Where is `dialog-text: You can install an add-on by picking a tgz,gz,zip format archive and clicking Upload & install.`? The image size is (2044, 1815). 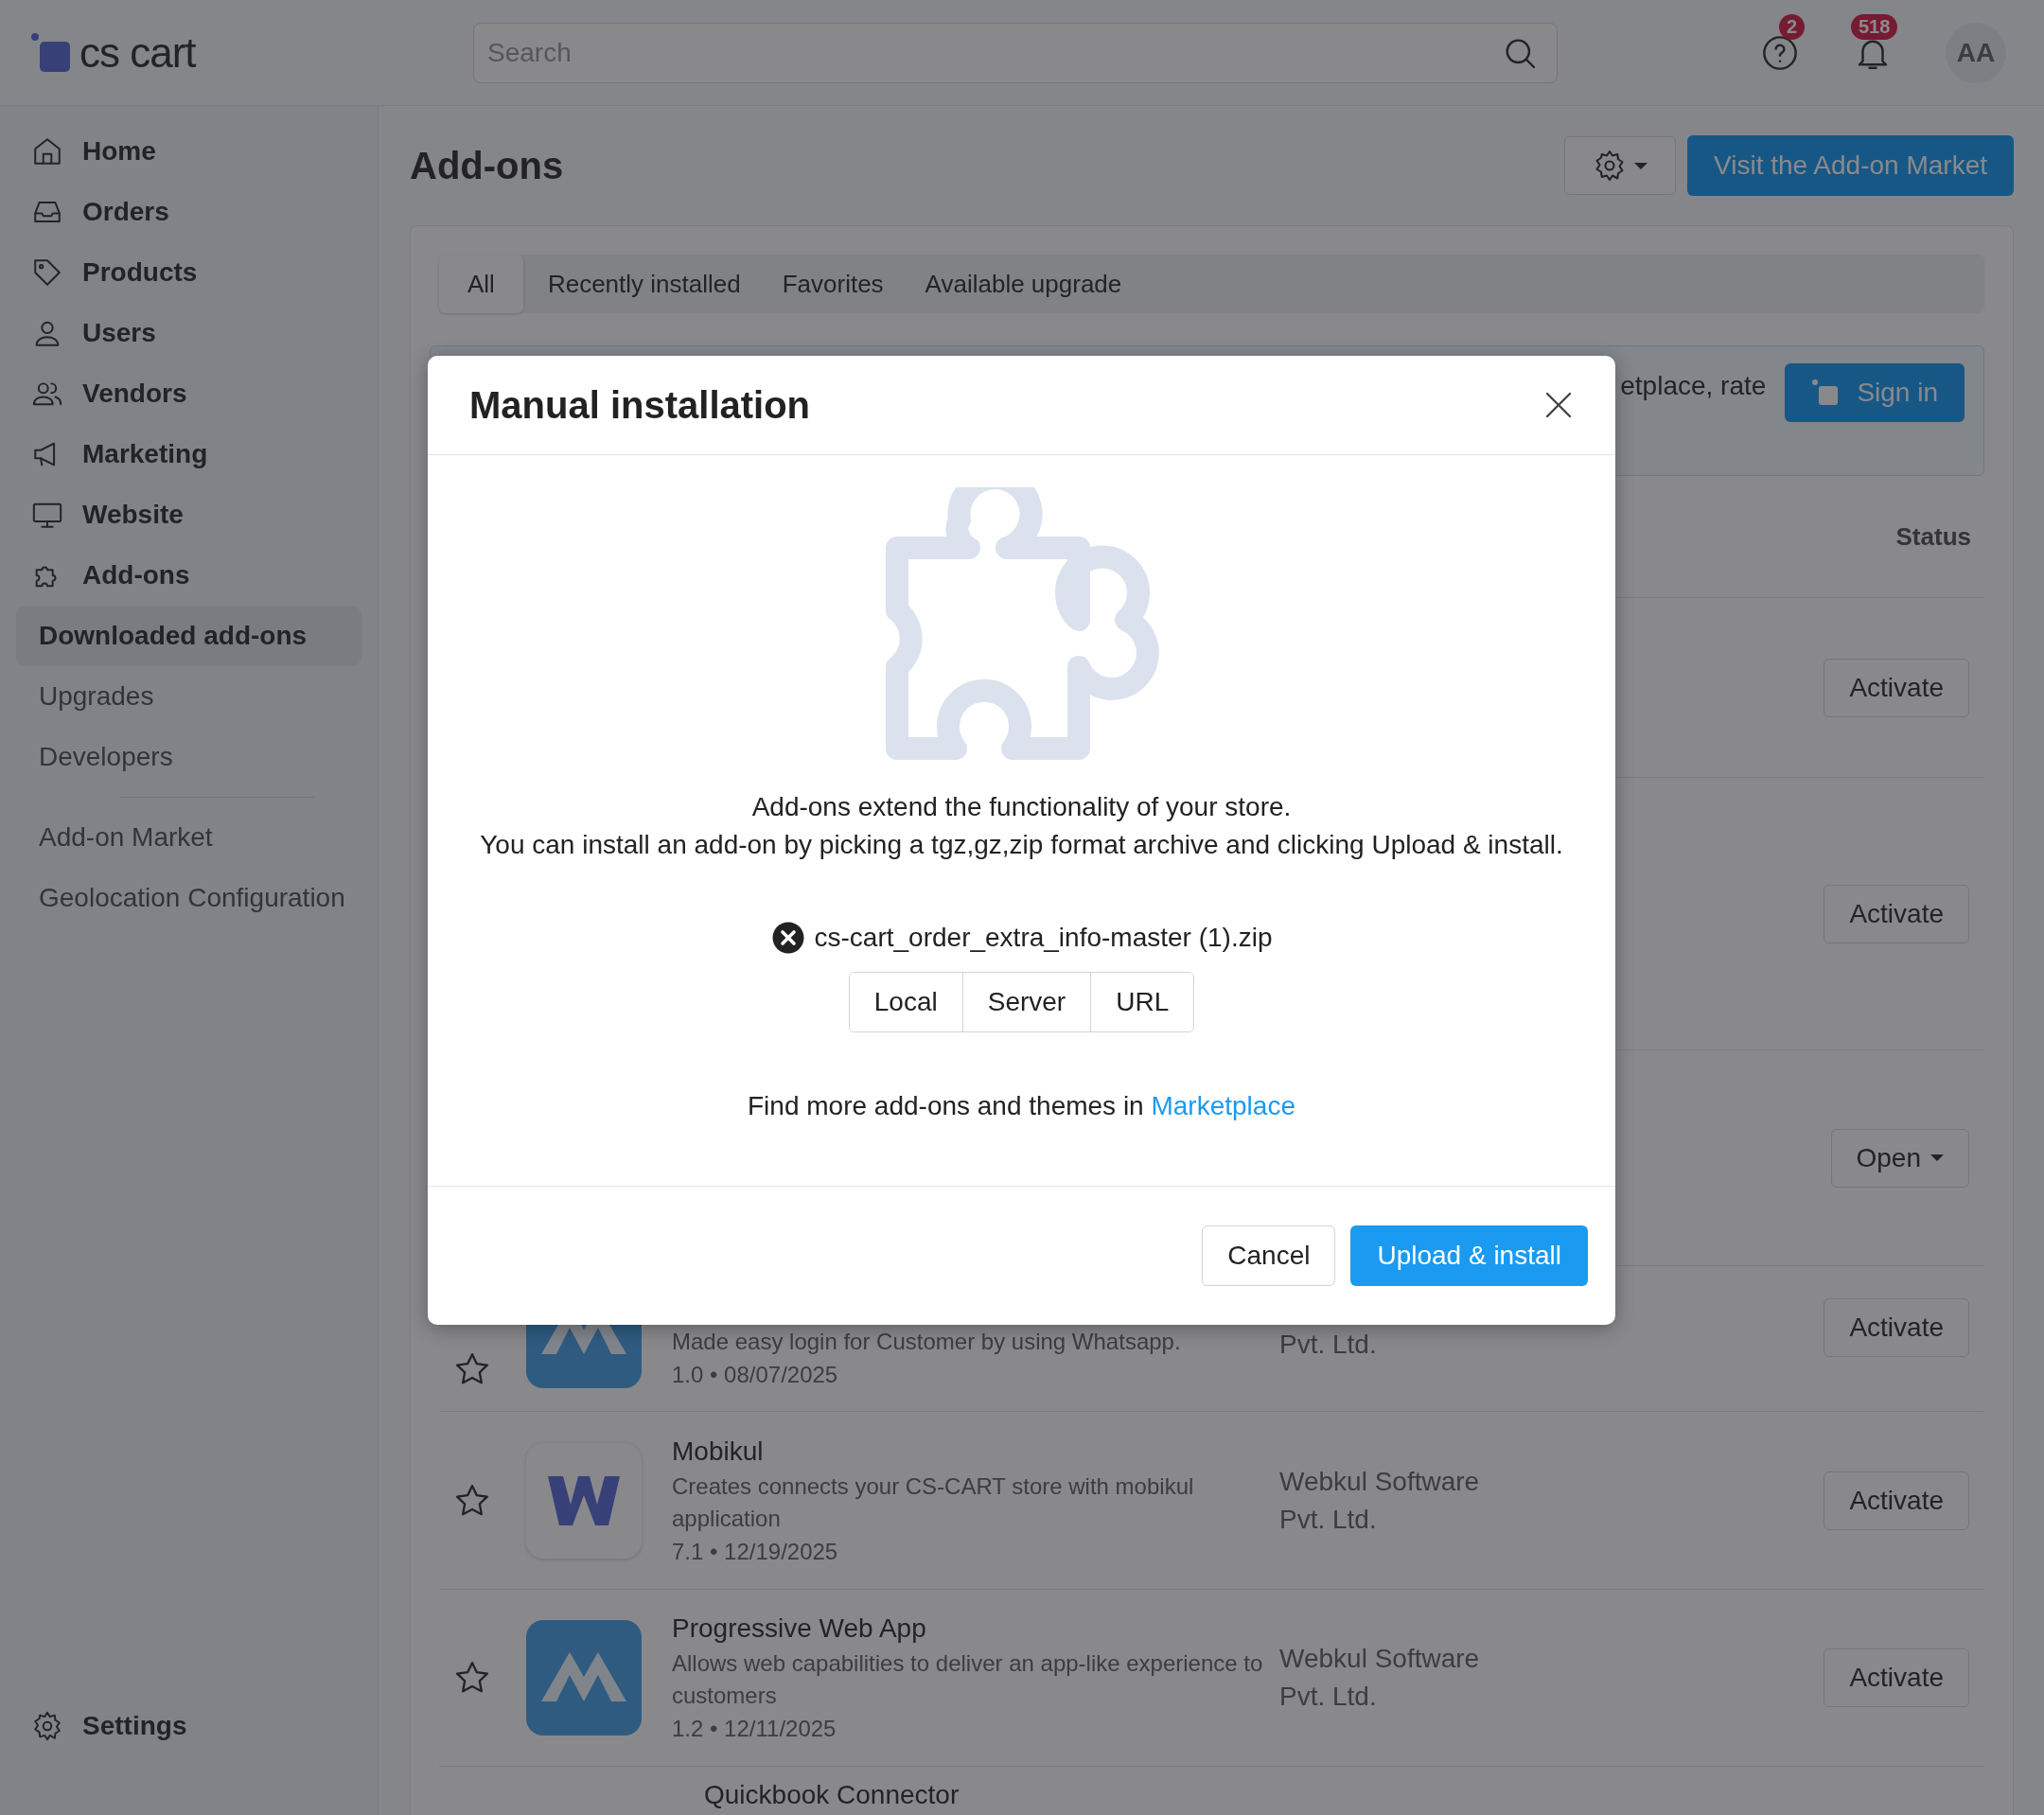
dialog-text: You can install an add-on by picking a tgz,gz,zip format archive and clicking Upload & install. is located at coordinates (1021, 845).